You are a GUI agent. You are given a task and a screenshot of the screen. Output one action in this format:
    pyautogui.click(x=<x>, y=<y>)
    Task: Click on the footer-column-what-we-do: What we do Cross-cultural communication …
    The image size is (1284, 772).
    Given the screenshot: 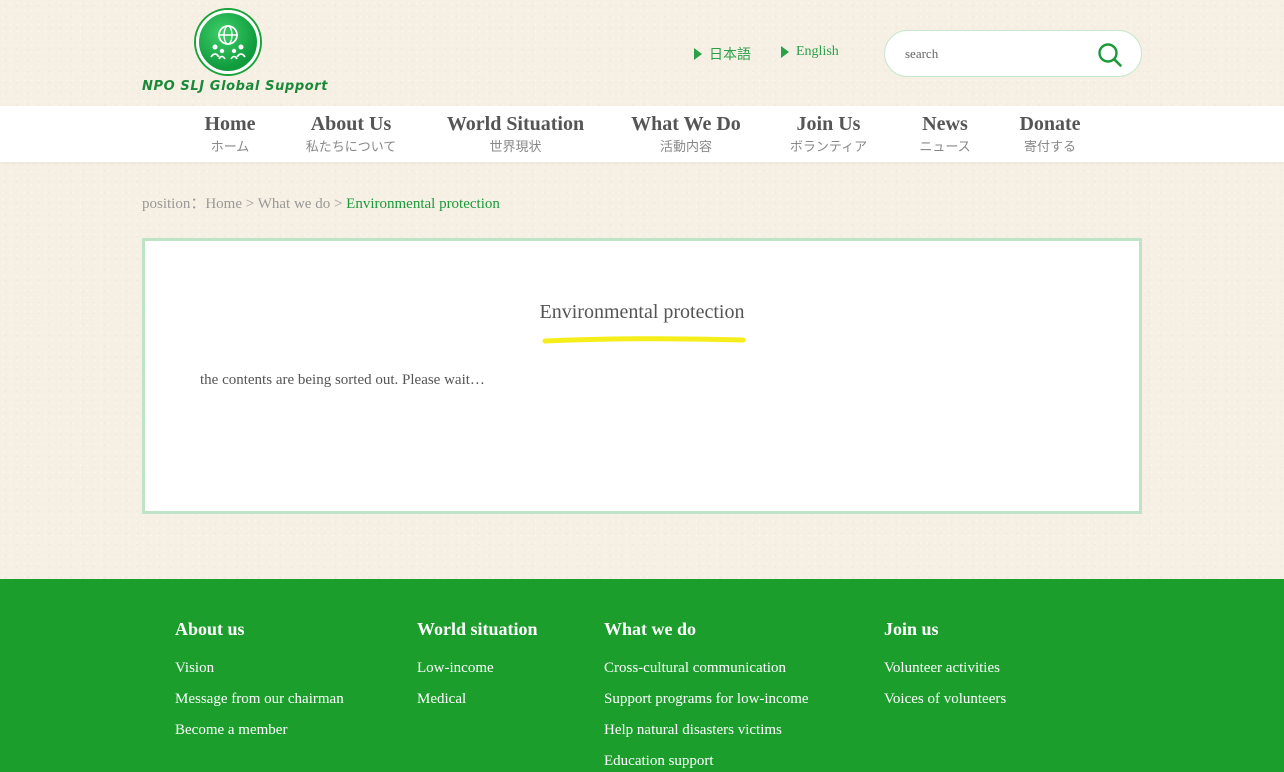 What is the action you would take?
    pyautogui.click(x=706, y=695)
    